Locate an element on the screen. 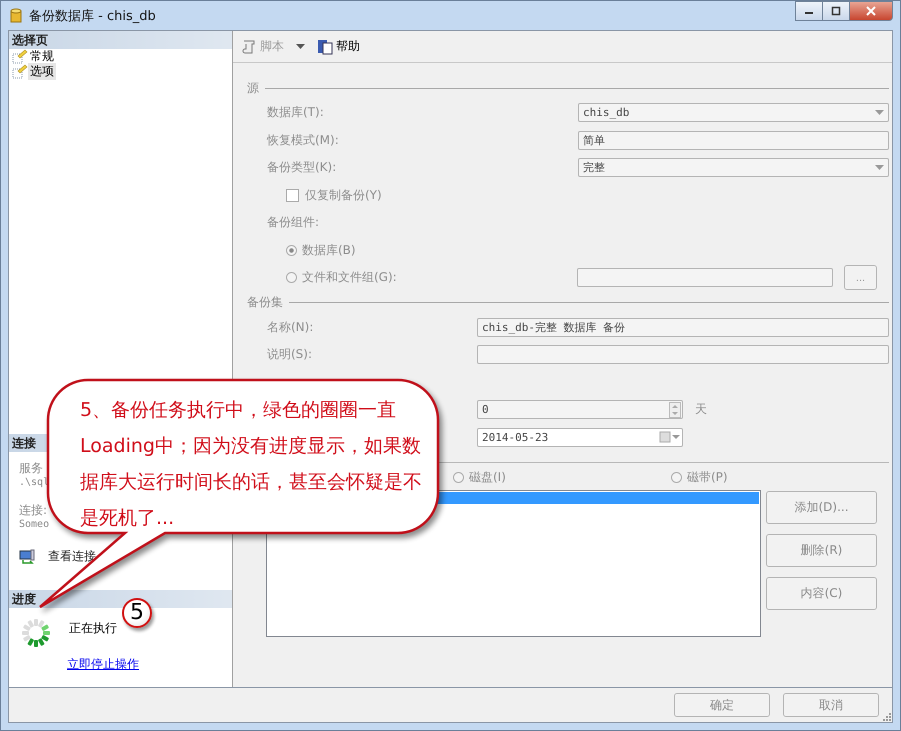 The image size is (901, 731). spin-arrows-icon is located at coordinates (675, 410).